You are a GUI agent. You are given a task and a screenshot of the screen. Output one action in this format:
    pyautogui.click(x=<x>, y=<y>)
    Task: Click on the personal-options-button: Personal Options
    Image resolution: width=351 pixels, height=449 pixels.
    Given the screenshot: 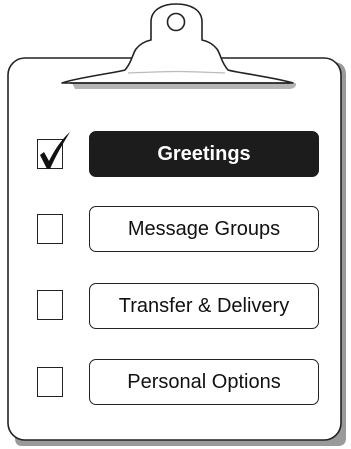 What is the action you would take?
    pyautogui.click(x=204, y=382)
    